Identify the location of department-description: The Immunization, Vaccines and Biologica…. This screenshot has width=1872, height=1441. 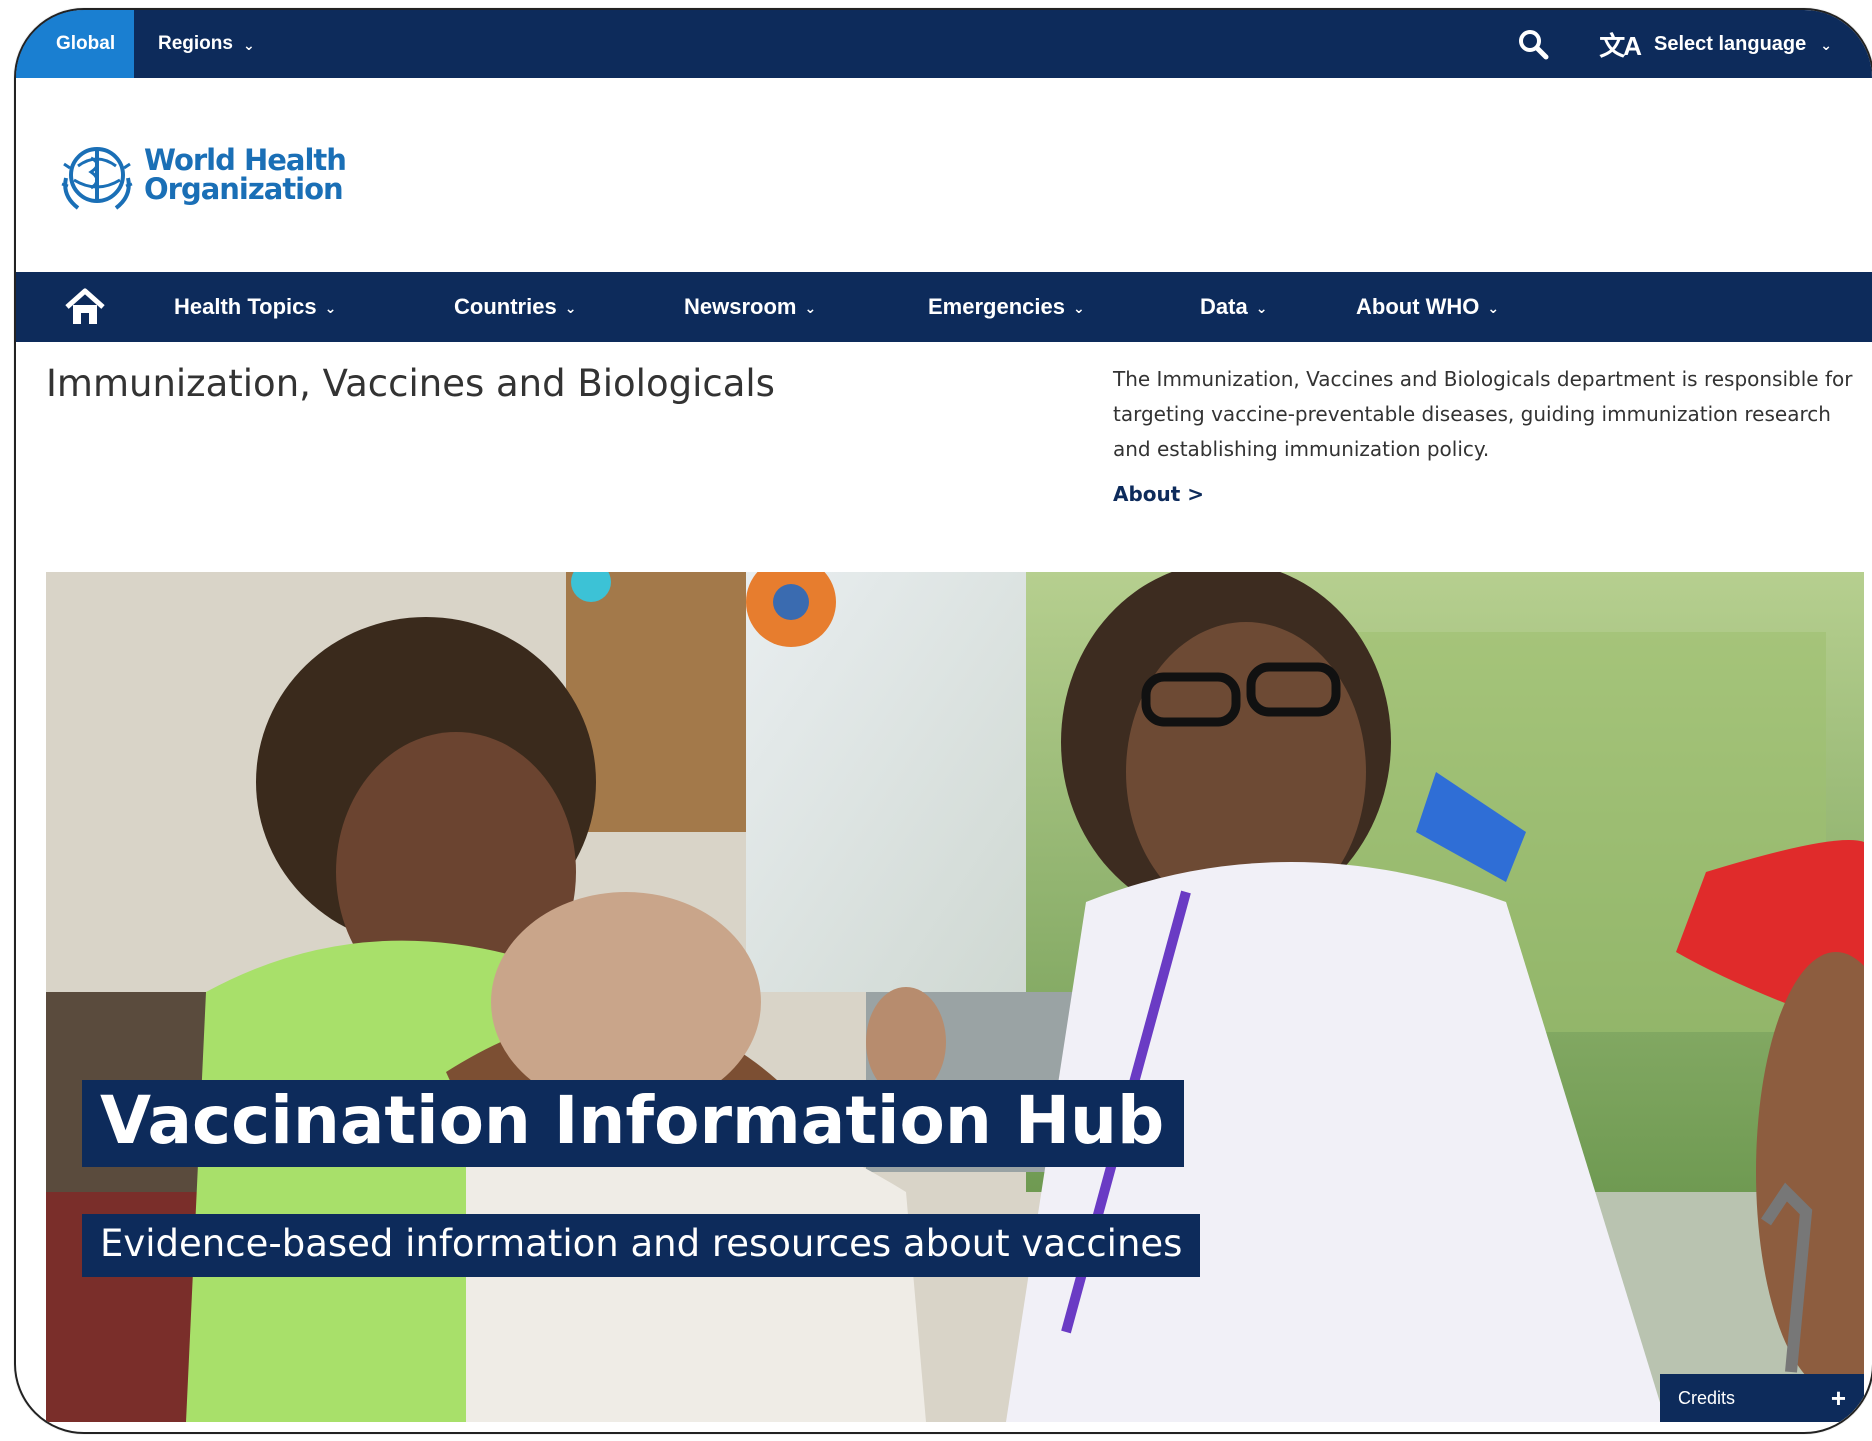
(1483, 414).